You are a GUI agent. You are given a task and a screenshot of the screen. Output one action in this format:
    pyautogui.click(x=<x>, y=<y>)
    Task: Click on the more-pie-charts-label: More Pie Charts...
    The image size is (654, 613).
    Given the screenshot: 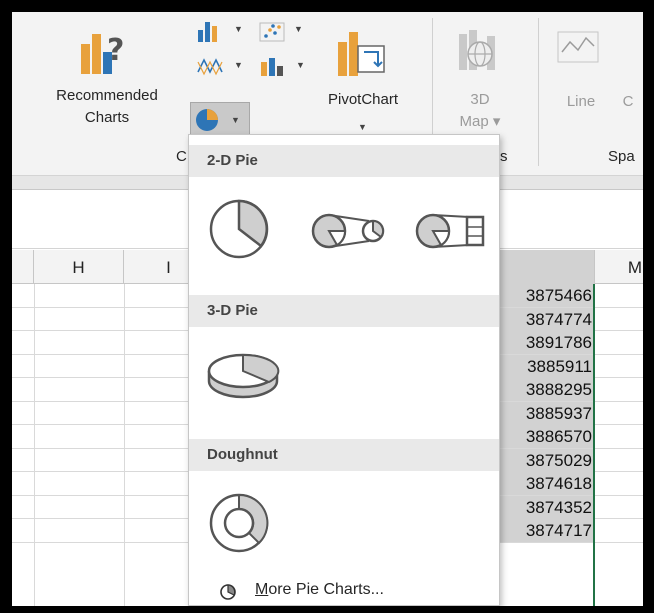 What is the action you would take?
    pyautogui.click(x=319, y=590)
    